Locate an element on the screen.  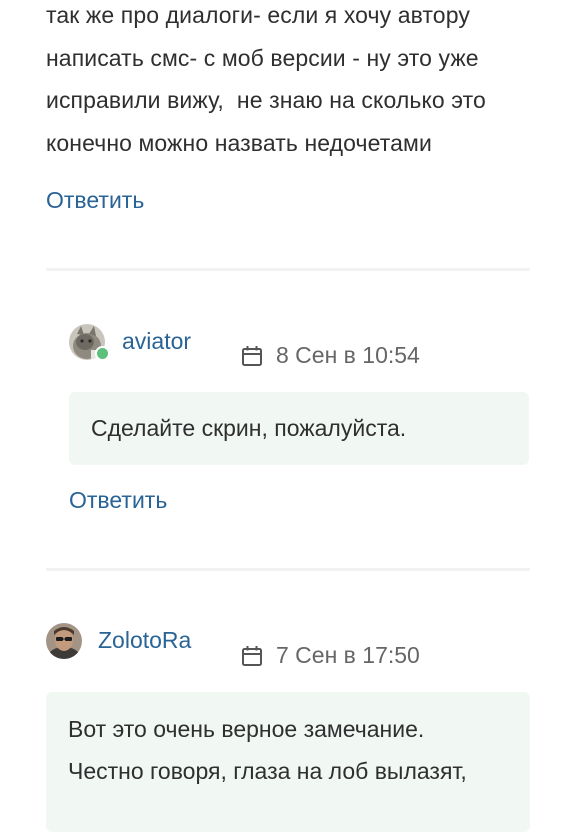
comment-header: ZolotoRa 7 Сен в 17:50 is located at coordinates (287, 650).